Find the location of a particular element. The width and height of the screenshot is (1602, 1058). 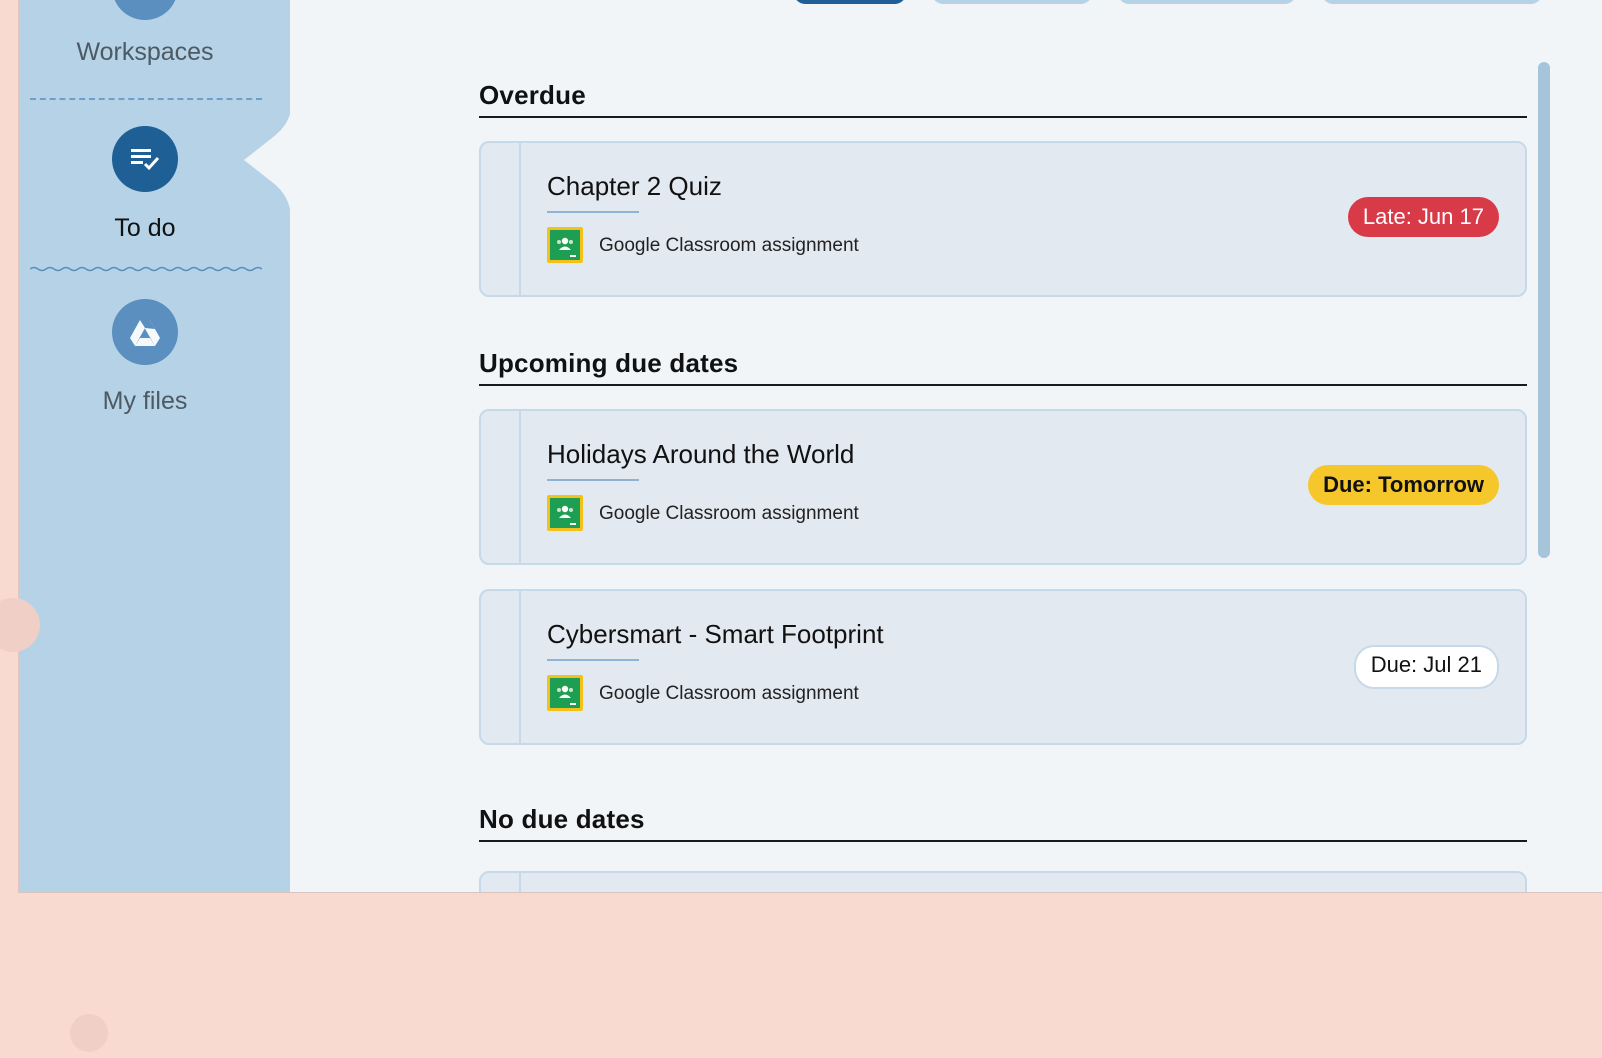

assignment-title: Holidays Around the World is located at coordinates (701, 454).